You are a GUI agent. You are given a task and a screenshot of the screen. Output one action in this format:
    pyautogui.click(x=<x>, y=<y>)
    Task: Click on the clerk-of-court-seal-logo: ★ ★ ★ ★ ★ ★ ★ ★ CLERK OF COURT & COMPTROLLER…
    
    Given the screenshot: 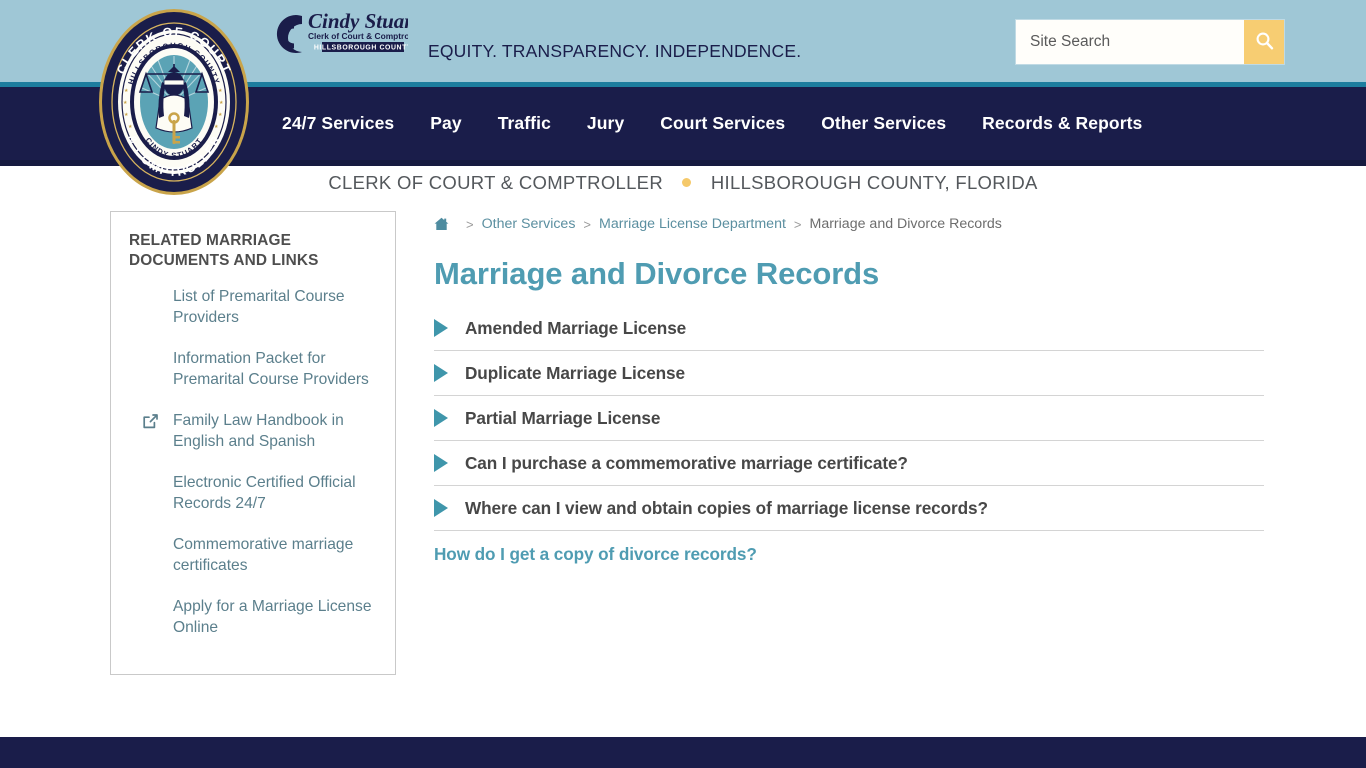 What is the action you would take?
    pyautogui.click(x=174, y=102)
    